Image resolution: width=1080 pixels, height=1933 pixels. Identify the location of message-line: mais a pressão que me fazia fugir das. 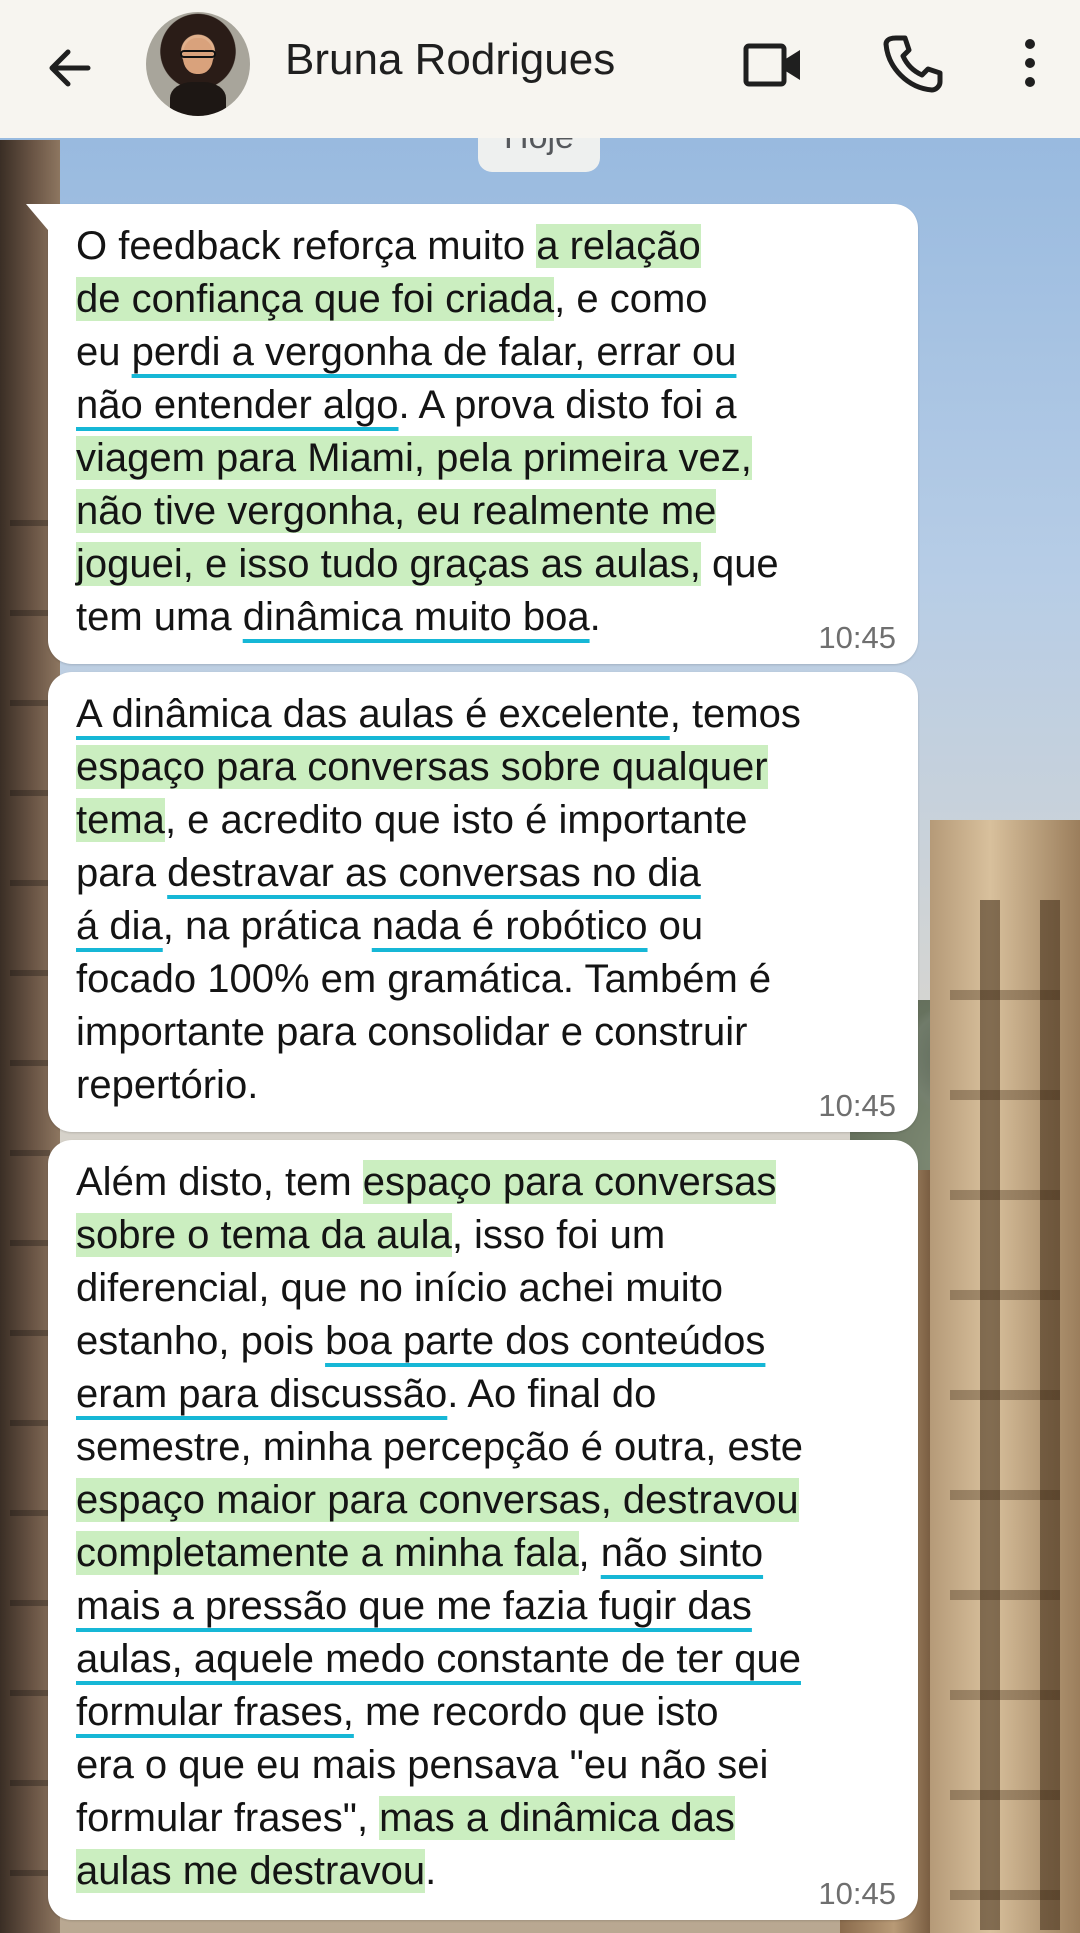
(414, 1606).